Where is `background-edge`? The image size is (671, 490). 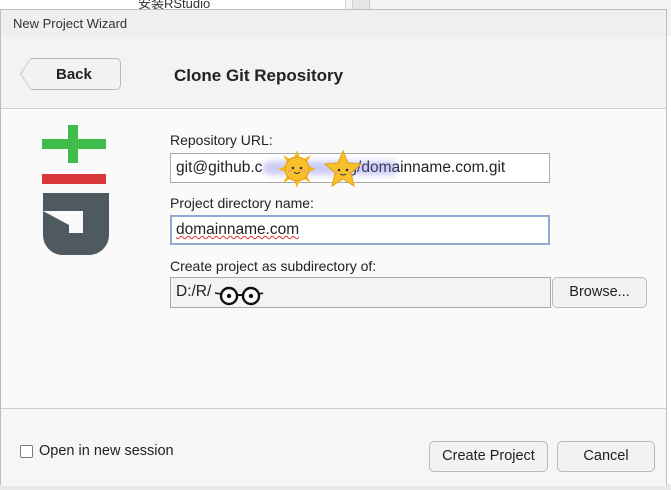 background-edge is located at coordinates (669, 263).